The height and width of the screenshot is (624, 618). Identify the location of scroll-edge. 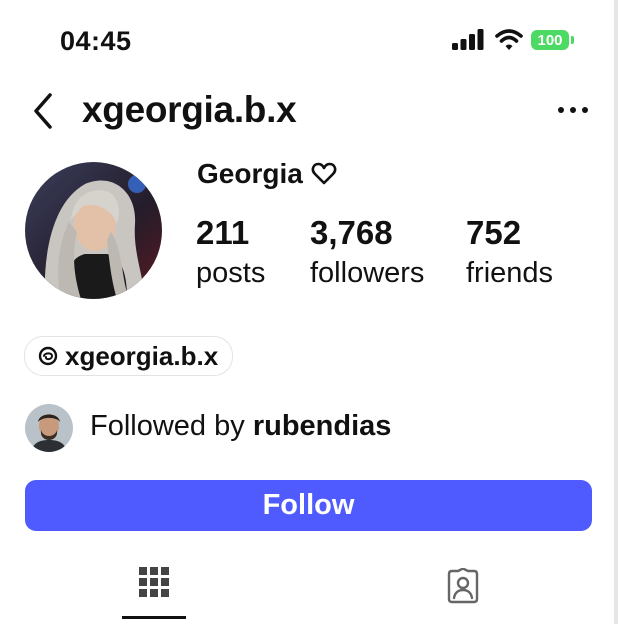
(616, 312).